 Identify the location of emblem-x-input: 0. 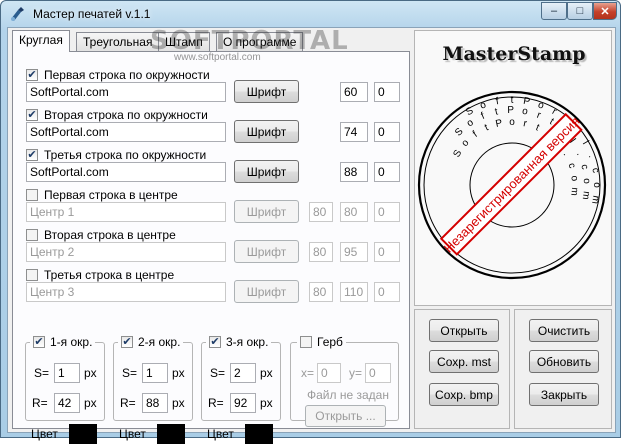
(329, 373).